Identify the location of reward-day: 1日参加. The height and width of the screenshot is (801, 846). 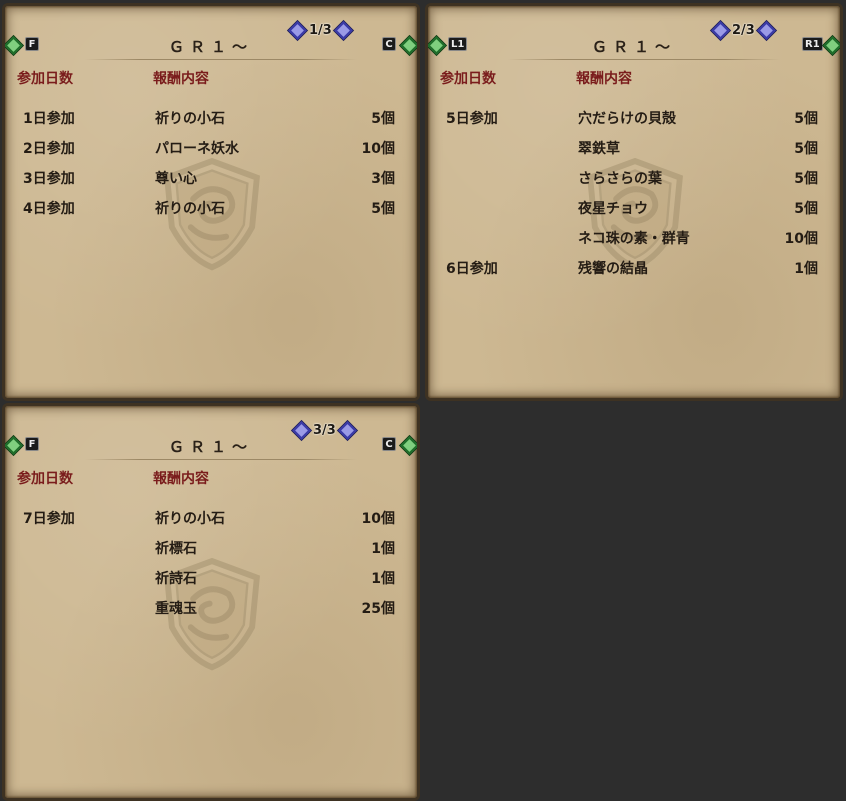
(49, 119).